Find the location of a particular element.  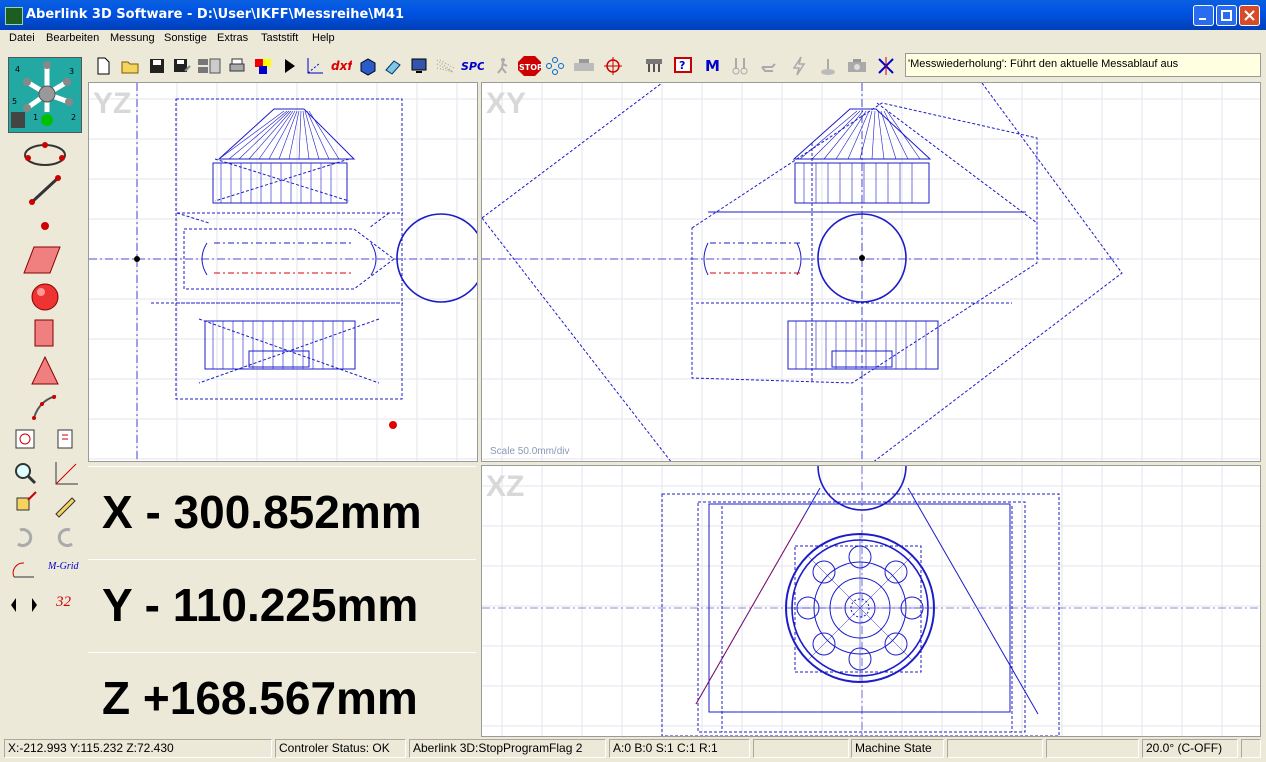

menu-datei: Datei is located at coordinates (22, 38).